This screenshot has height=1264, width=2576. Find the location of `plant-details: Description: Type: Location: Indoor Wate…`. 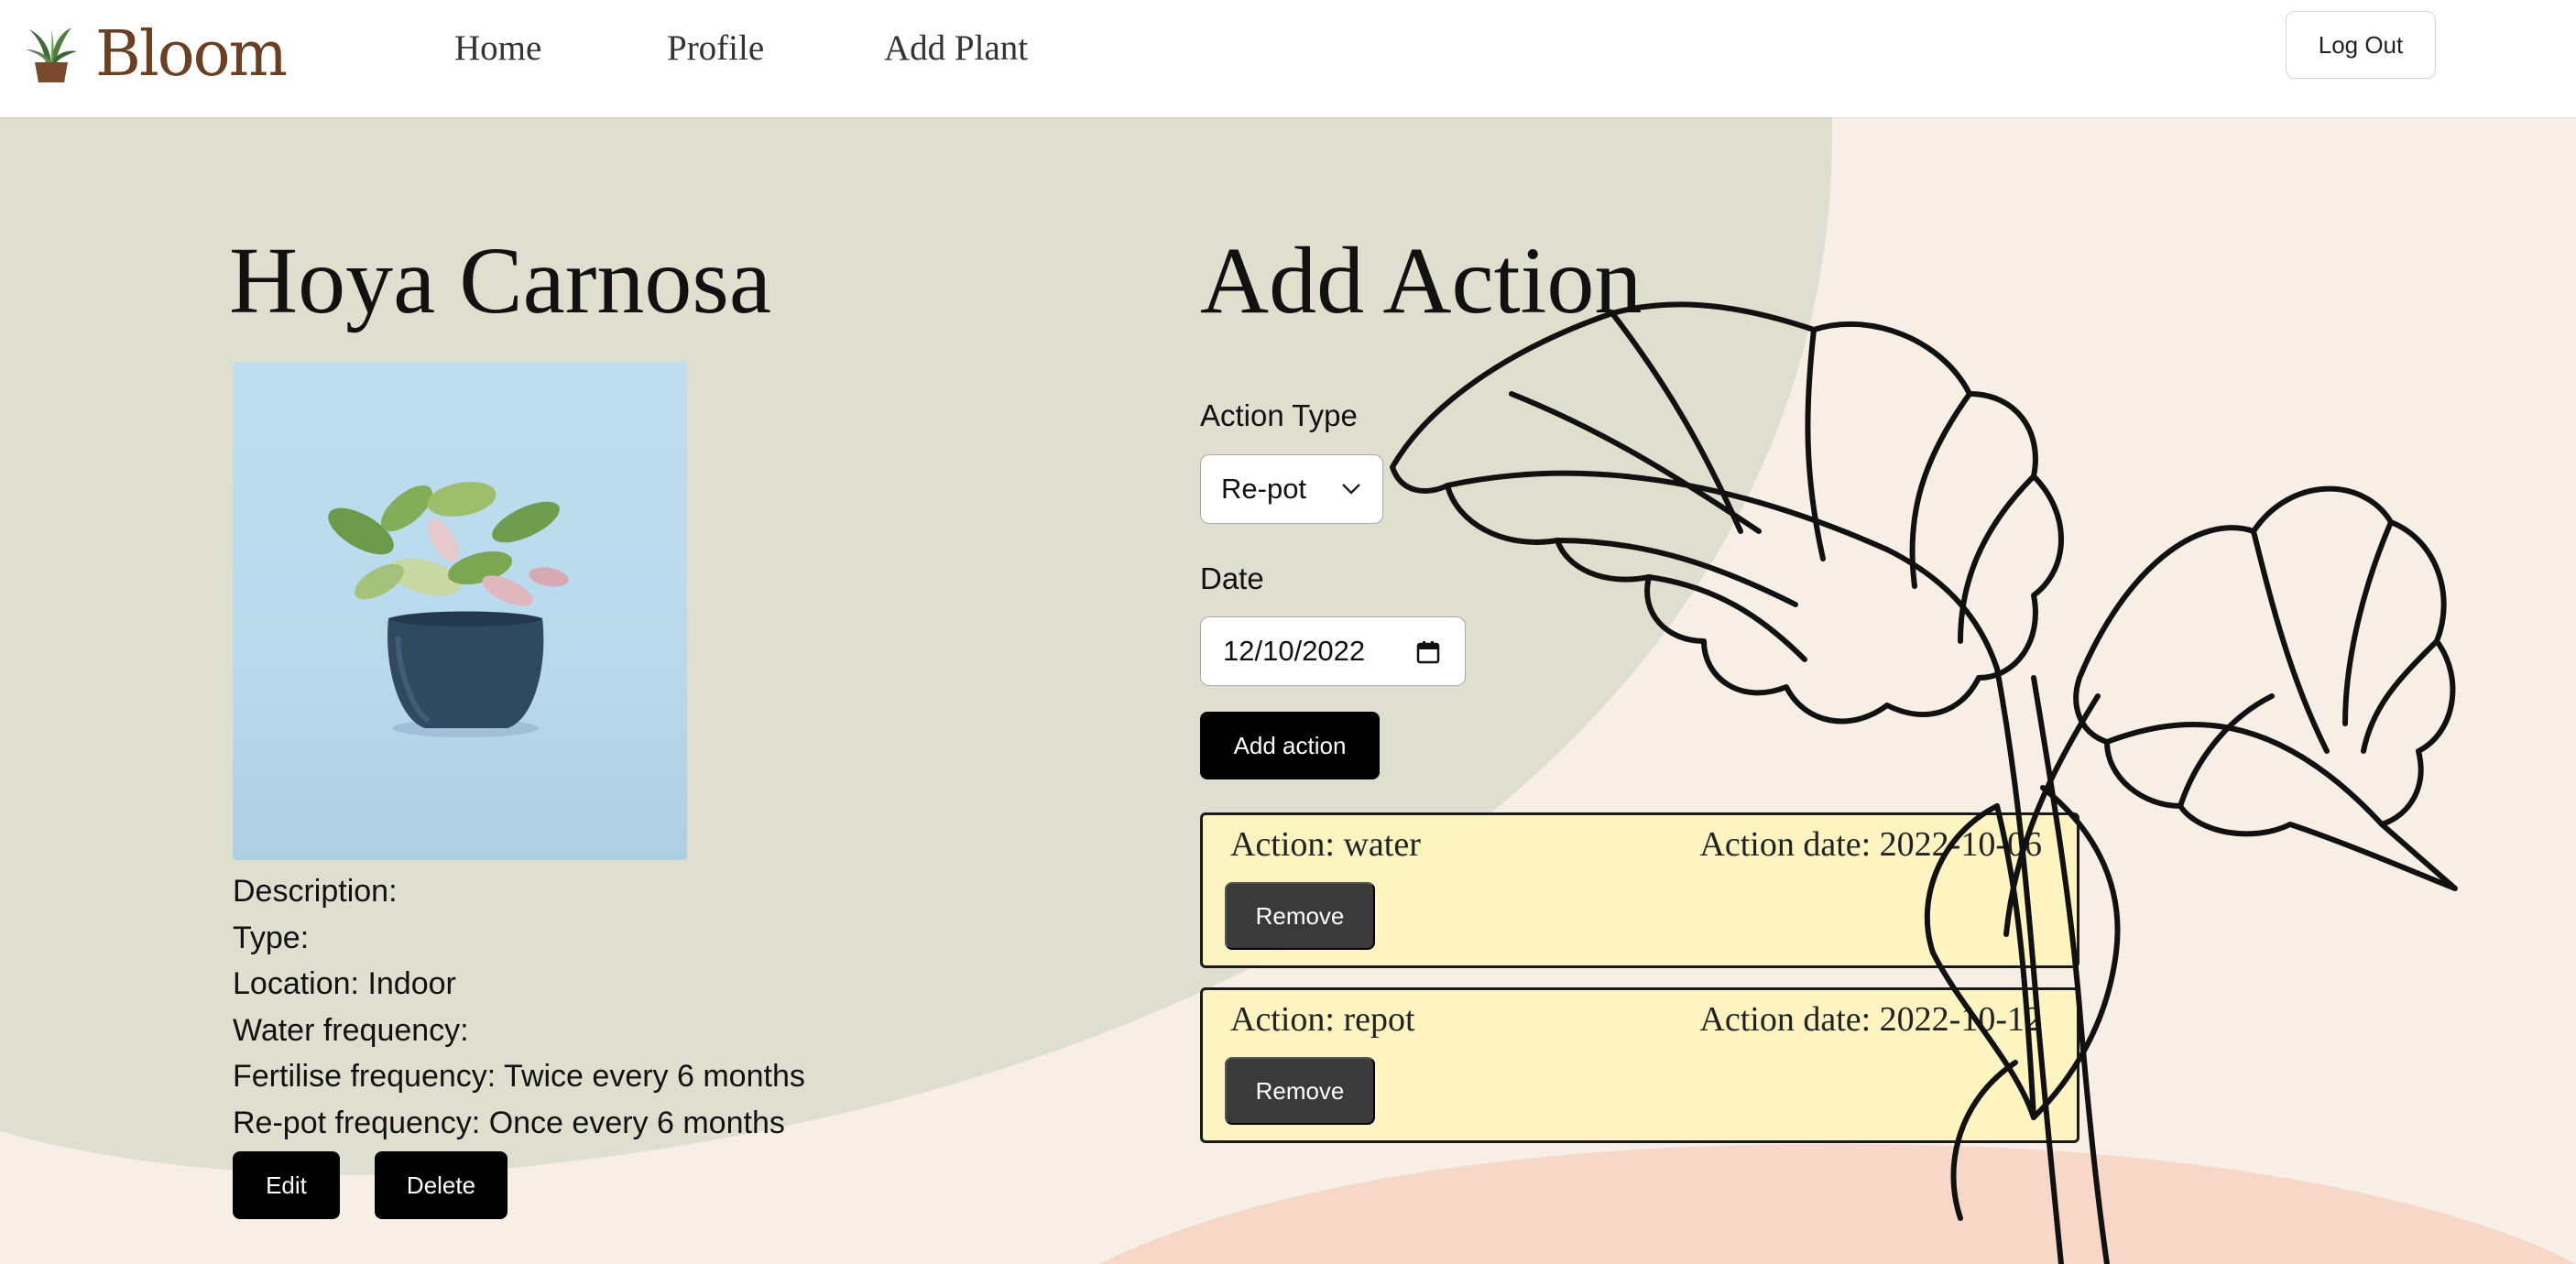

plant-details: Description: Type: Location: Indoor Wate… is located at coordinates (519, 1007).